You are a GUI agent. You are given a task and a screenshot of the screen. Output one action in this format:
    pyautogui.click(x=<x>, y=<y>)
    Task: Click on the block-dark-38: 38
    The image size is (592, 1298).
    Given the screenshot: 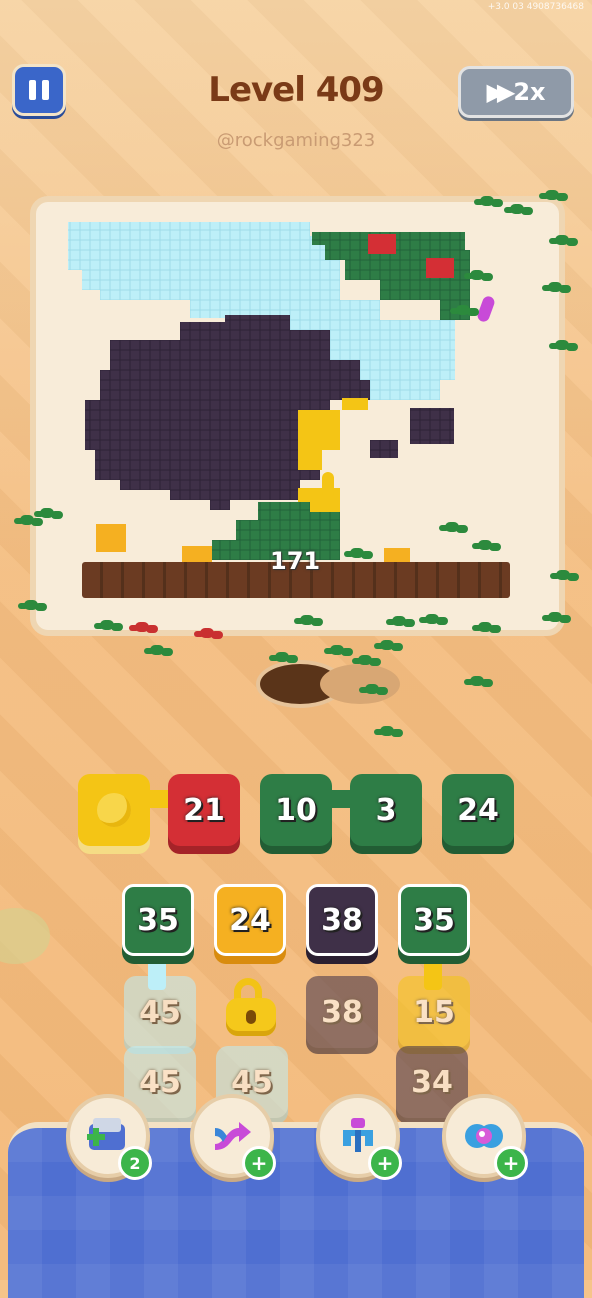 What is the action you would take?
    pyautogui.click(x=342, y=920)
    